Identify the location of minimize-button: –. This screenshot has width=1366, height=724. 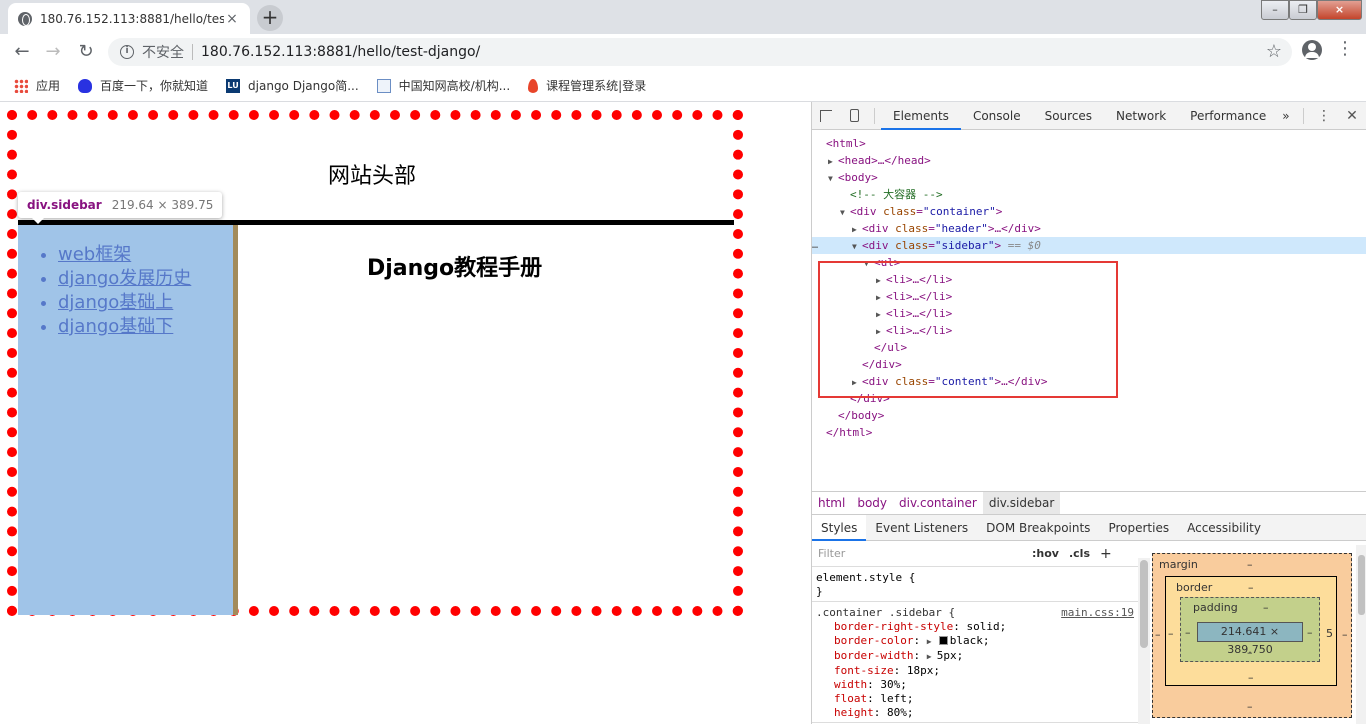
(1275, 10).